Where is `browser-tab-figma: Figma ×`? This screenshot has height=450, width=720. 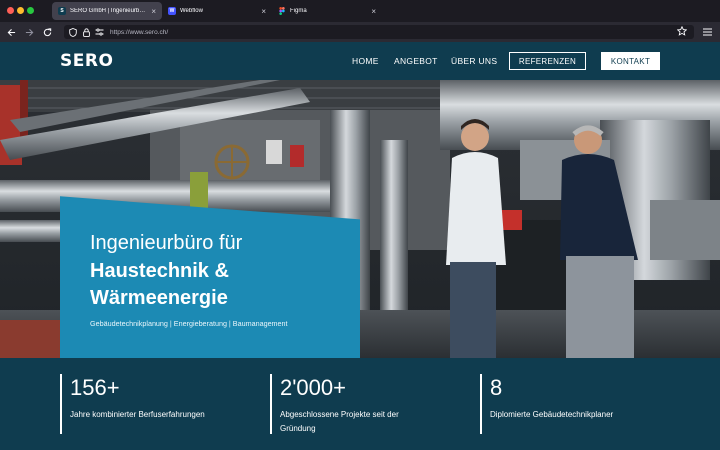 browser-tab-figma: Figma × is located at coordinates (327, 11).